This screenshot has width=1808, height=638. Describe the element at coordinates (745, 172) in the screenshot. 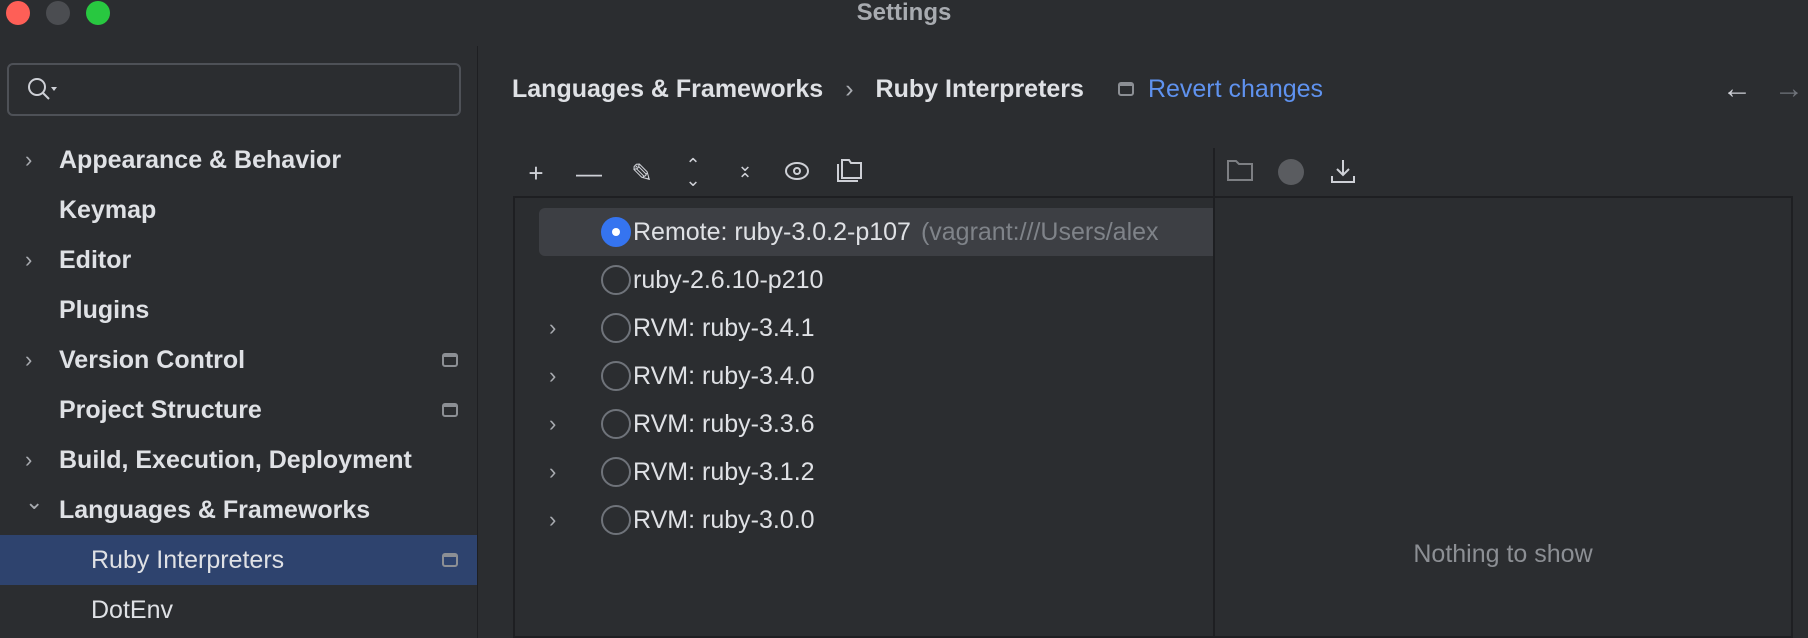

I see `collapse-all-icon: ⌄ ⌃` at that location.